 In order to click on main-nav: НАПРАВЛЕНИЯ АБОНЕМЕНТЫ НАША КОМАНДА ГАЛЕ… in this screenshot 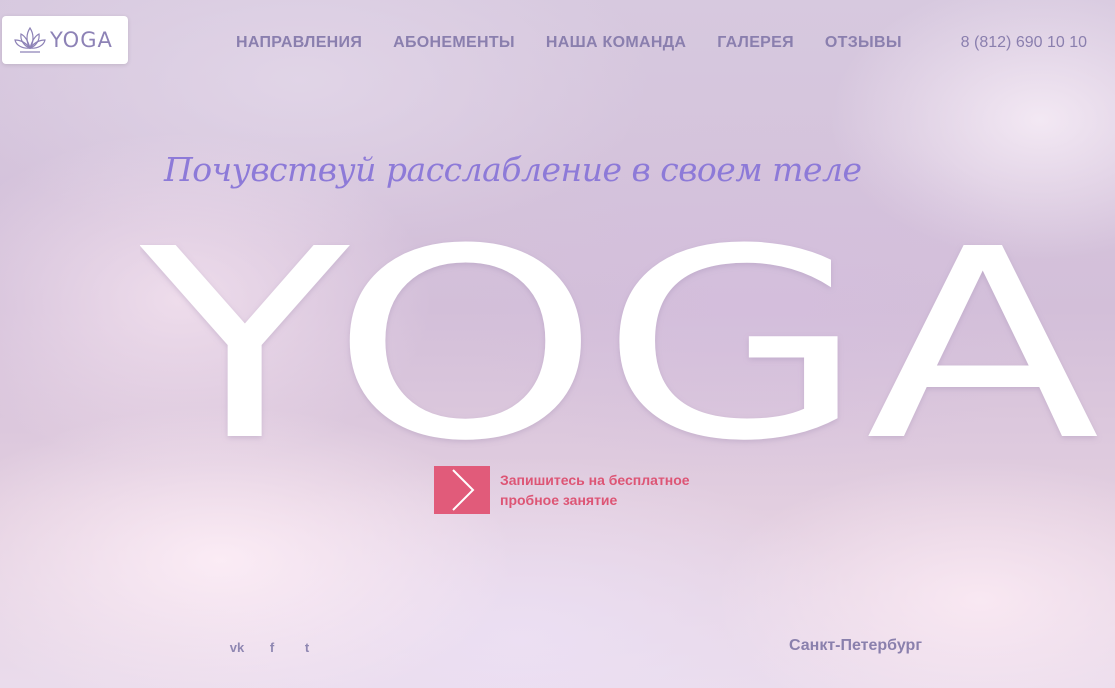, I will do `click(584, 43)`.